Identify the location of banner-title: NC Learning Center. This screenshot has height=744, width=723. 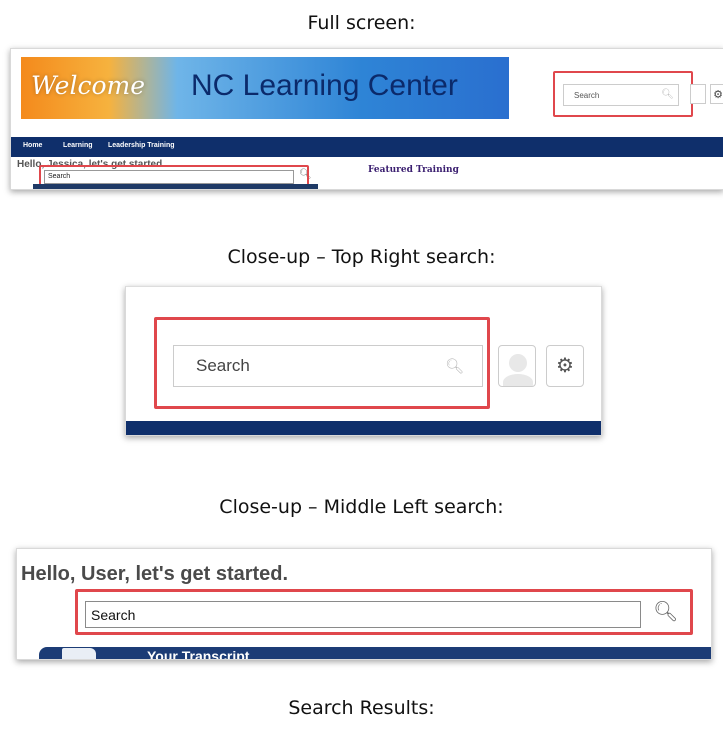
(324, 85).